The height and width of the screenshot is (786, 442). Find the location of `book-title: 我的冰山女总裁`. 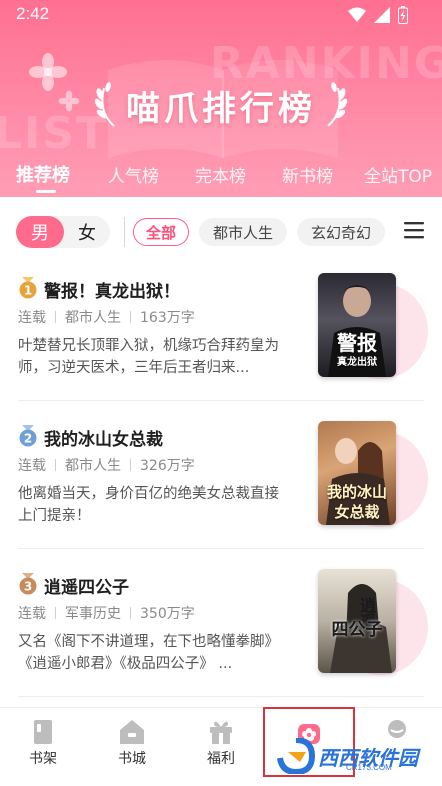

book-title: 我的冰山女总裁 is located at coordinates (103, 437).